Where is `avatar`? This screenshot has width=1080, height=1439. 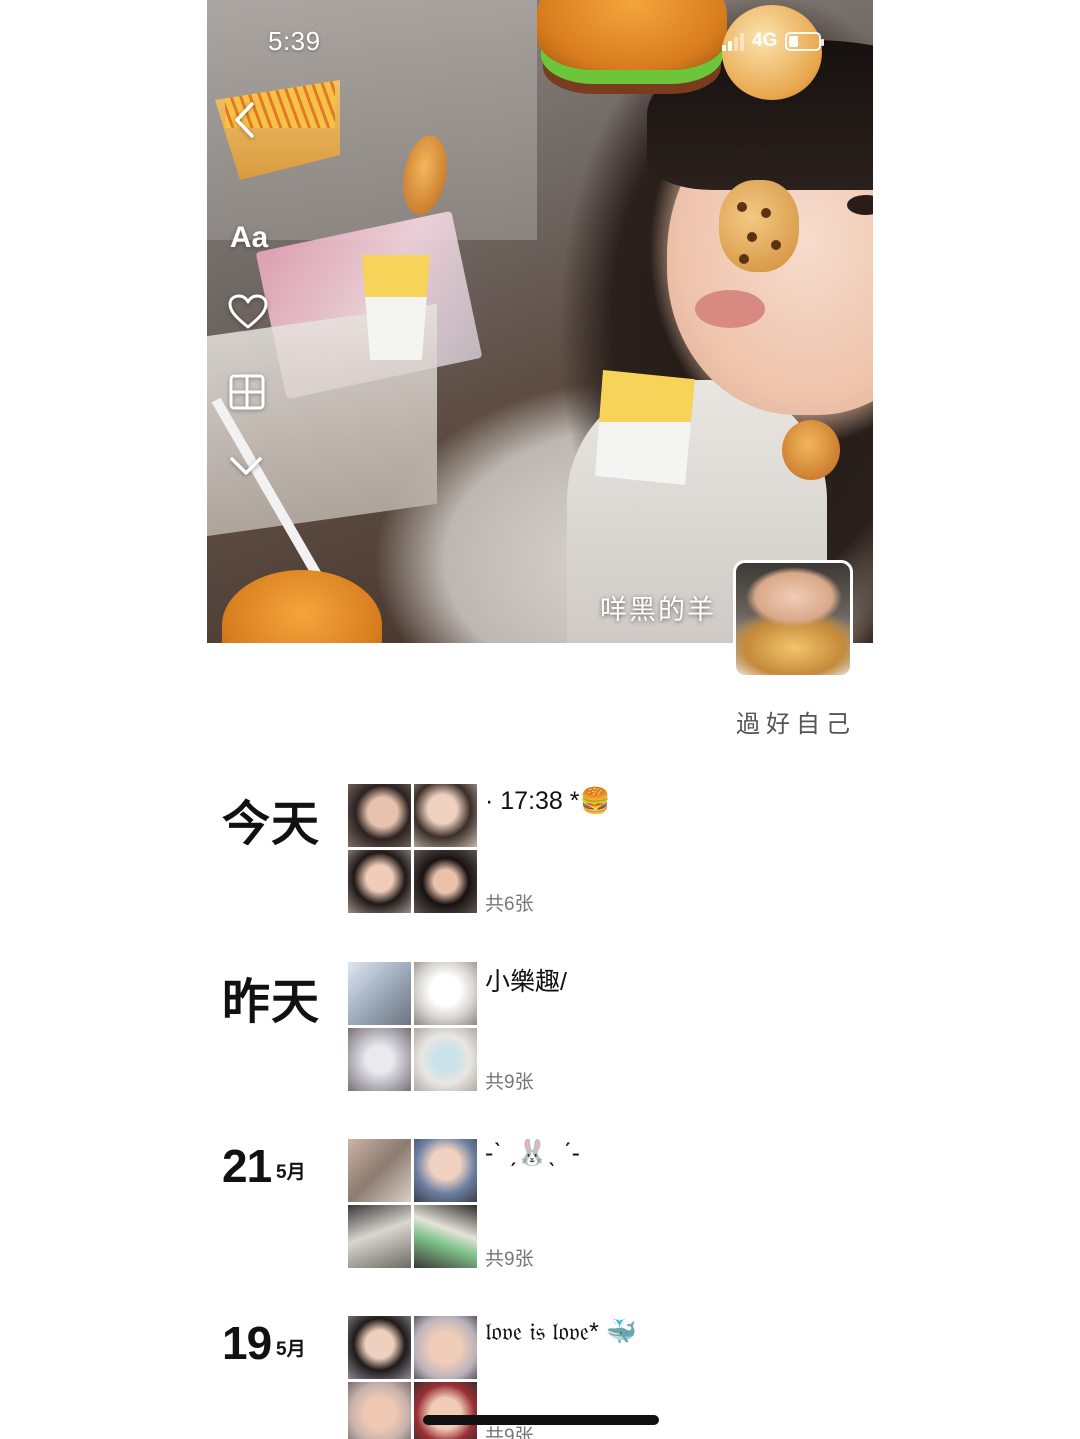 avatar is located at coordinates (793, 619).